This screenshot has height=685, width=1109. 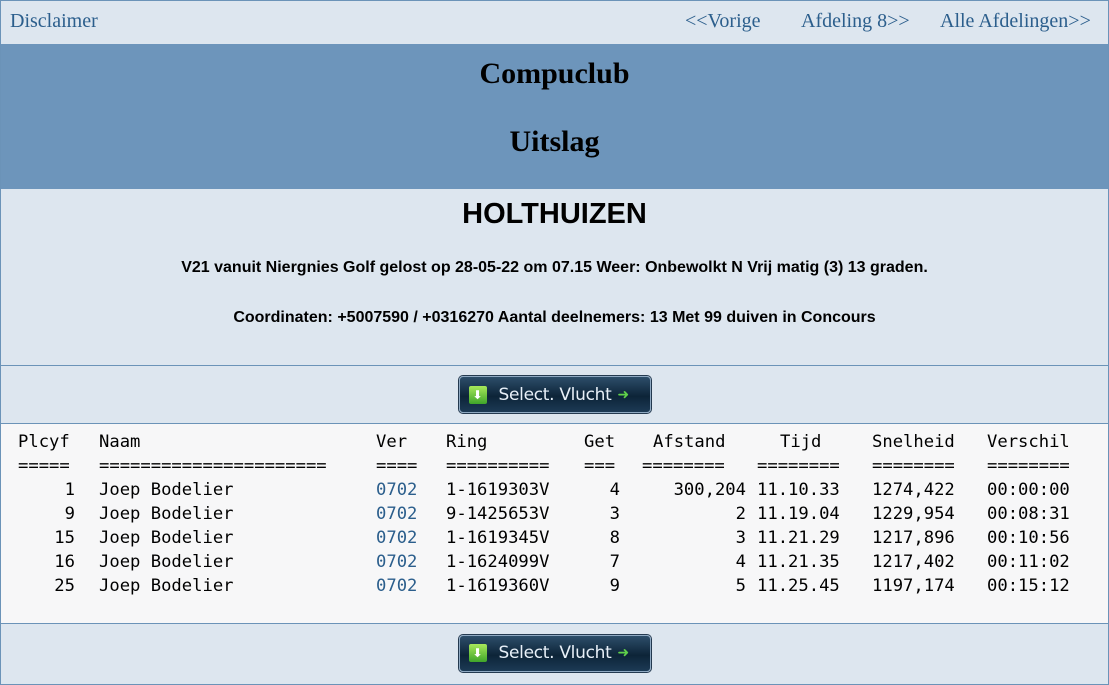 I want to click on button-row-bottom: ⬇ Select. Vlucht ➜, so click(x=554, y=652).